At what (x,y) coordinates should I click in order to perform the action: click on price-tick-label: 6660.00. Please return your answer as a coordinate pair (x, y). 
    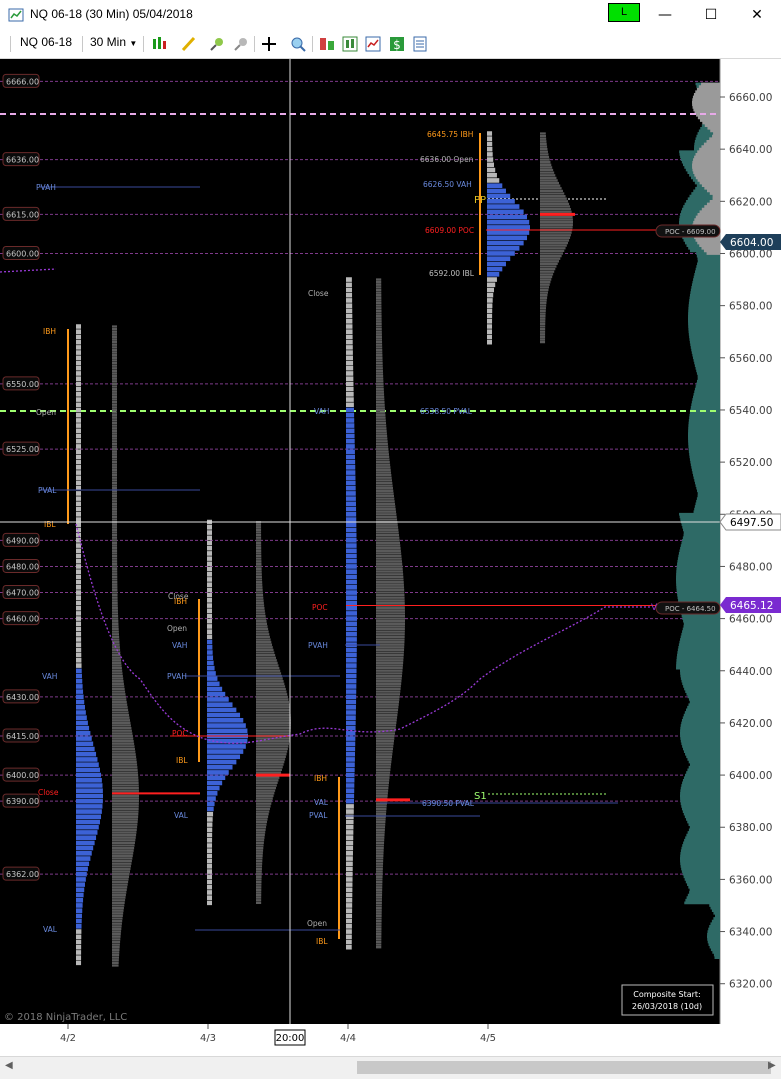
    Looking at the image, I should click on (750, 98).